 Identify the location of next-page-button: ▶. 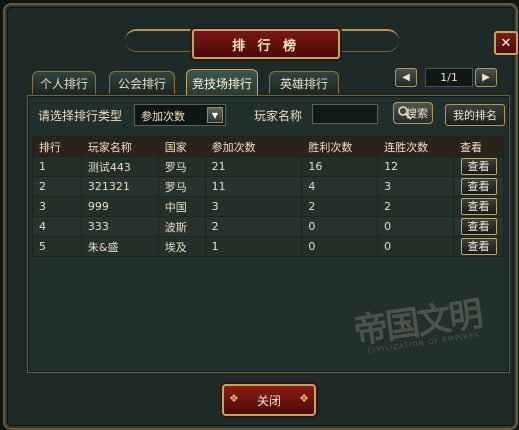
(486, 77).